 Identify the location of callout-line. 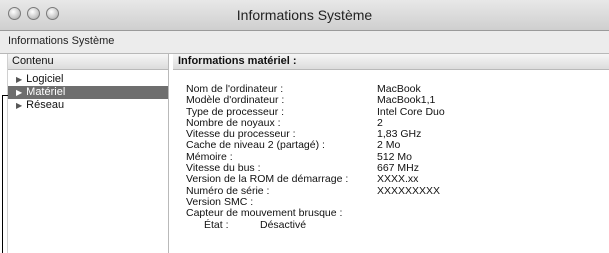
(4, 174).